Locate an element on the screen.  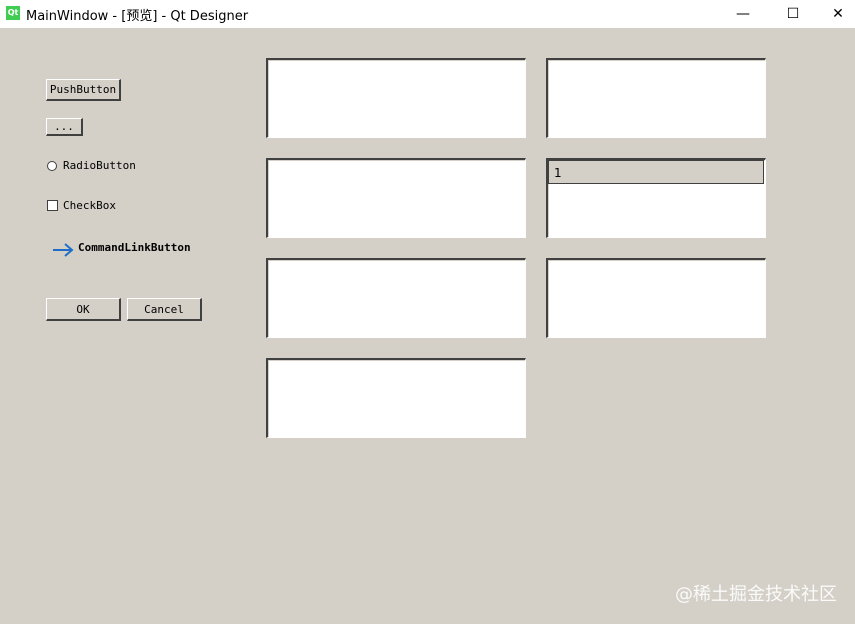
maximize-button: ☐ is located at coordinates (793, 14).